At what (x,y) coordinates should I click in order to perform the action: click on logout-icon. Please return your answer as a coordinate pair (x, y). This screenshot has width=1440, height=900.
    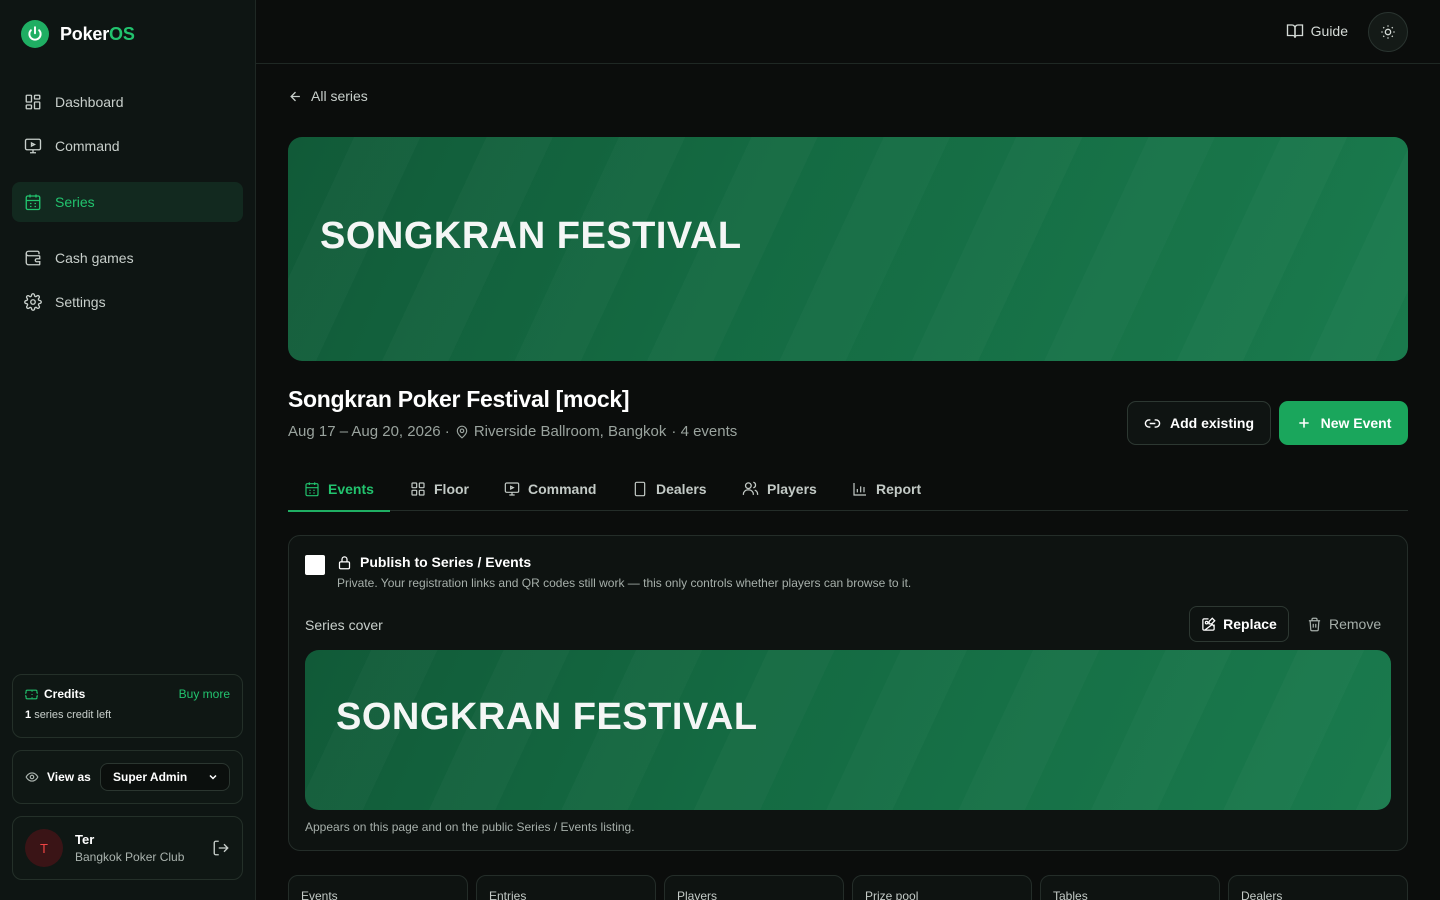
    Looking at the image, I should click on (221, 848).